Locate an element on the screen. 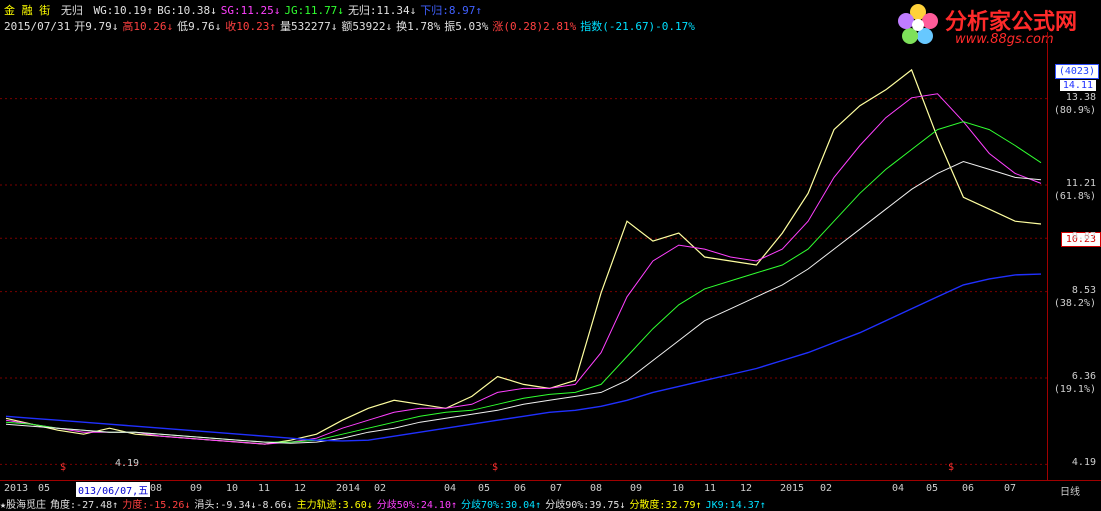 The width and height of the screenshot is (1101, 511). stock-name: 金 融 街 is located at coordinates (27, 10).